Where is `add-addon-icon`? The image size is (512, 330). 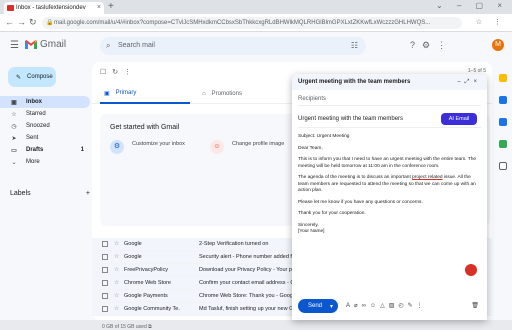
add-addon-icon is located at coordinates (503, 166).